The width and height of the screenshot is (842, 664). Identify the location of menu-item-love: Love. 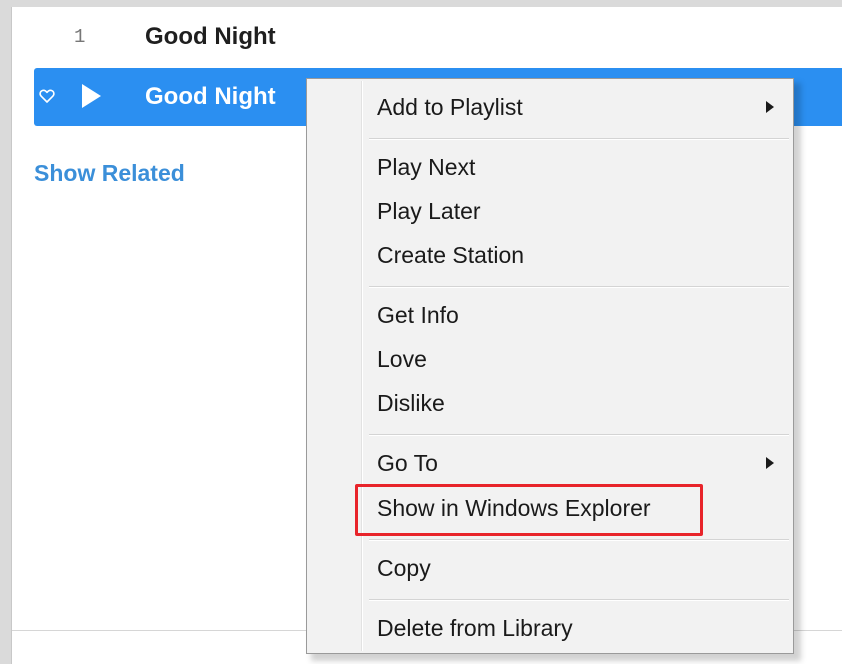
(402, 359).